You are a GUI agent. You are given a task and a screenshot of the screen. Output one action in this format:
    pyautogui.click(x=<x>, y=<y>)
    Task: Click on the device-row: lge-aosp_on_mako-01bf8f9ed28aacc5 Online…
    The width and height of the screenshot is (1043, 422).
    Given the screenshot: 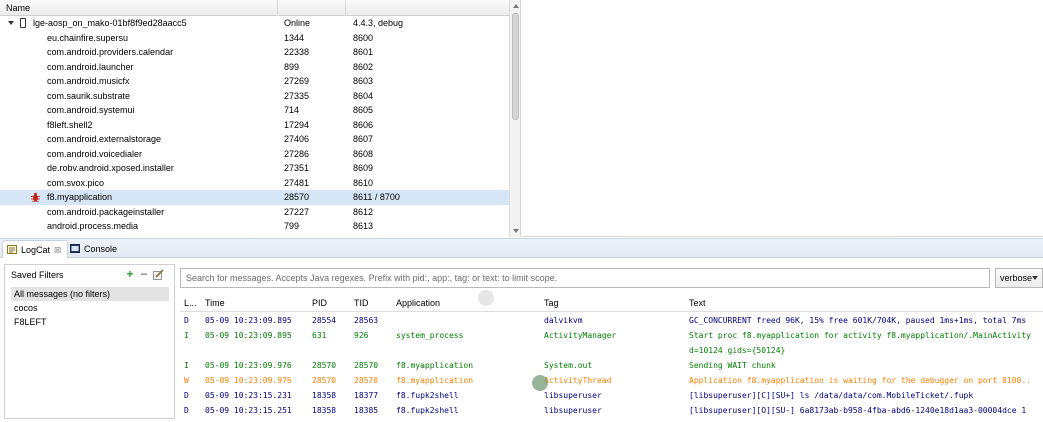 What is the action you would take?
    pyautogui.click(x=254, y=23)
    